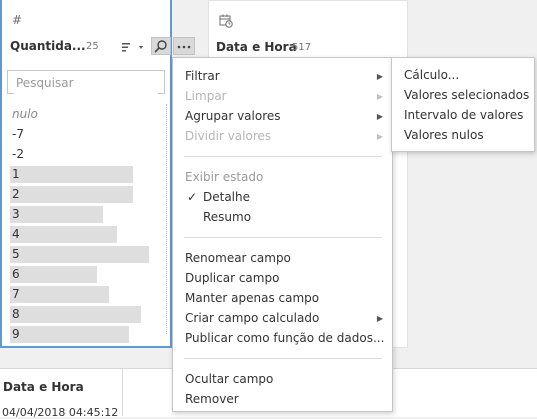  Describe the element at coordinates (192, 197) in the screenshot. I see `checkmark-icon: ✓` at that location.